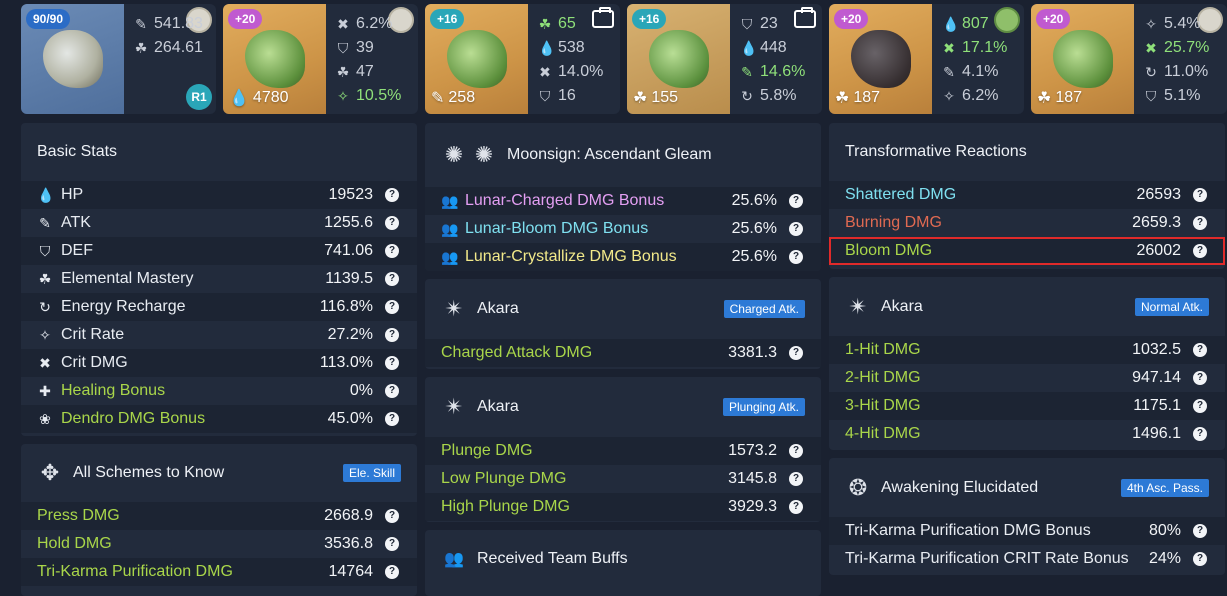  What do you see at coordinates (1129, 59) in the screenshot?
I see `artifact-card-circlet: +20 ☘ 187 ✧ 5.4% ✖ 25.7% ↻ 11.0% ⛉ 5.1%` at bounding box center [1129, 59].